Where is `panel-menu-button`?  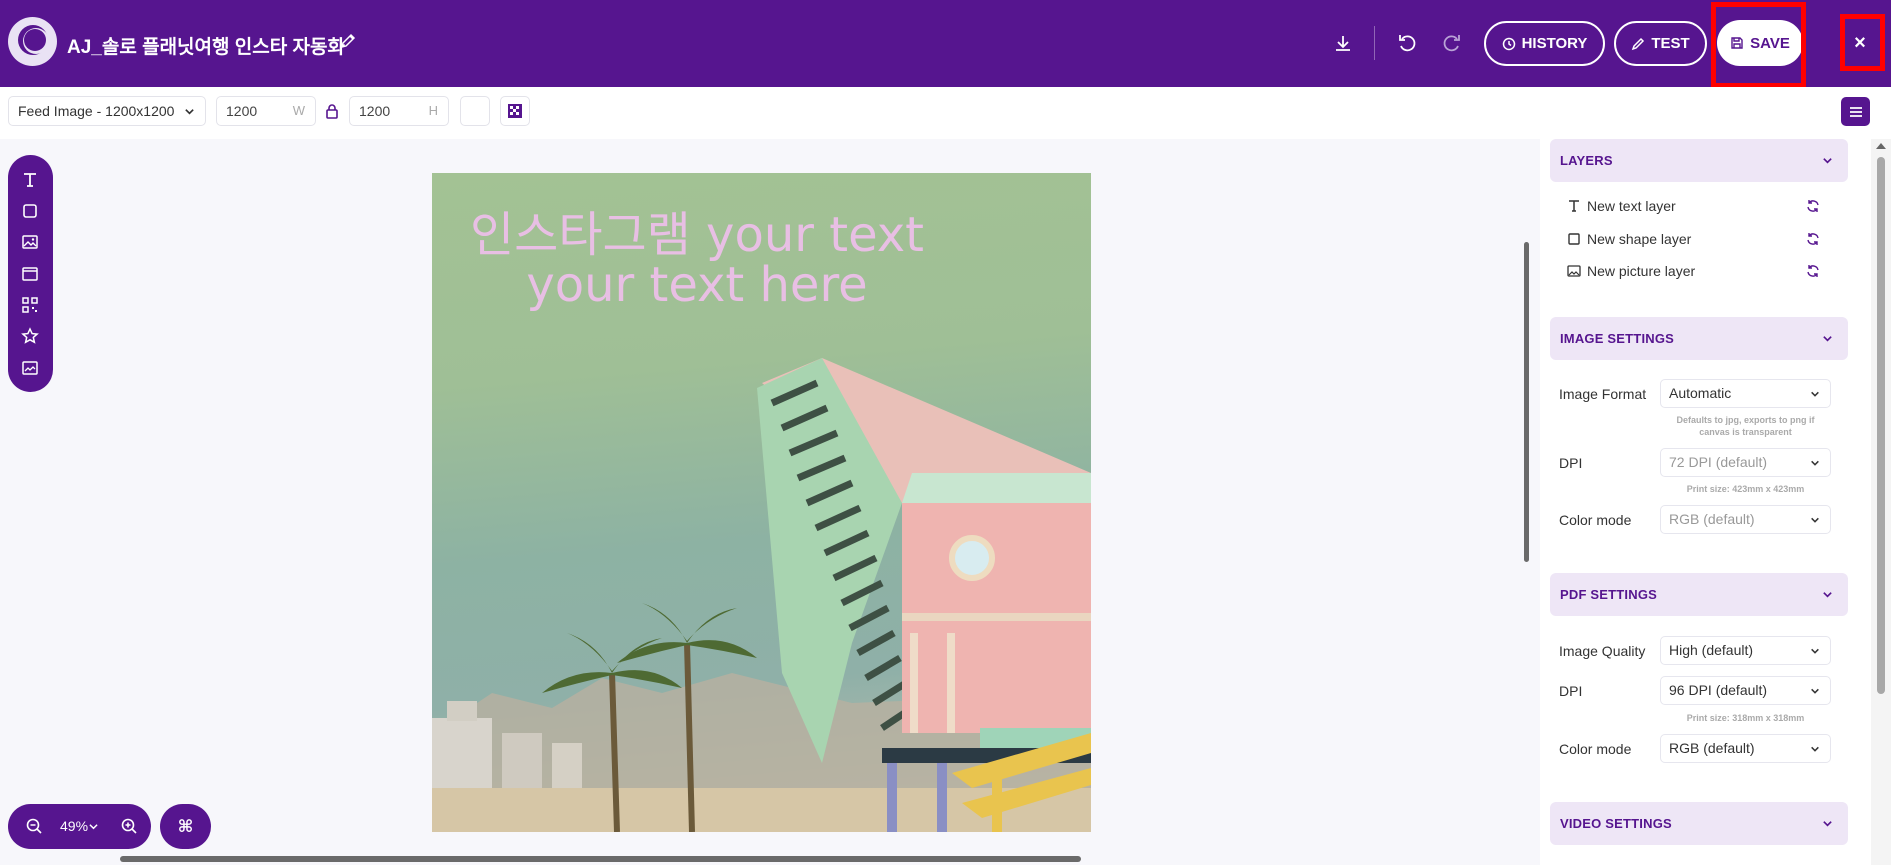 panel-menu-button is located at coordinates (1855, 111).